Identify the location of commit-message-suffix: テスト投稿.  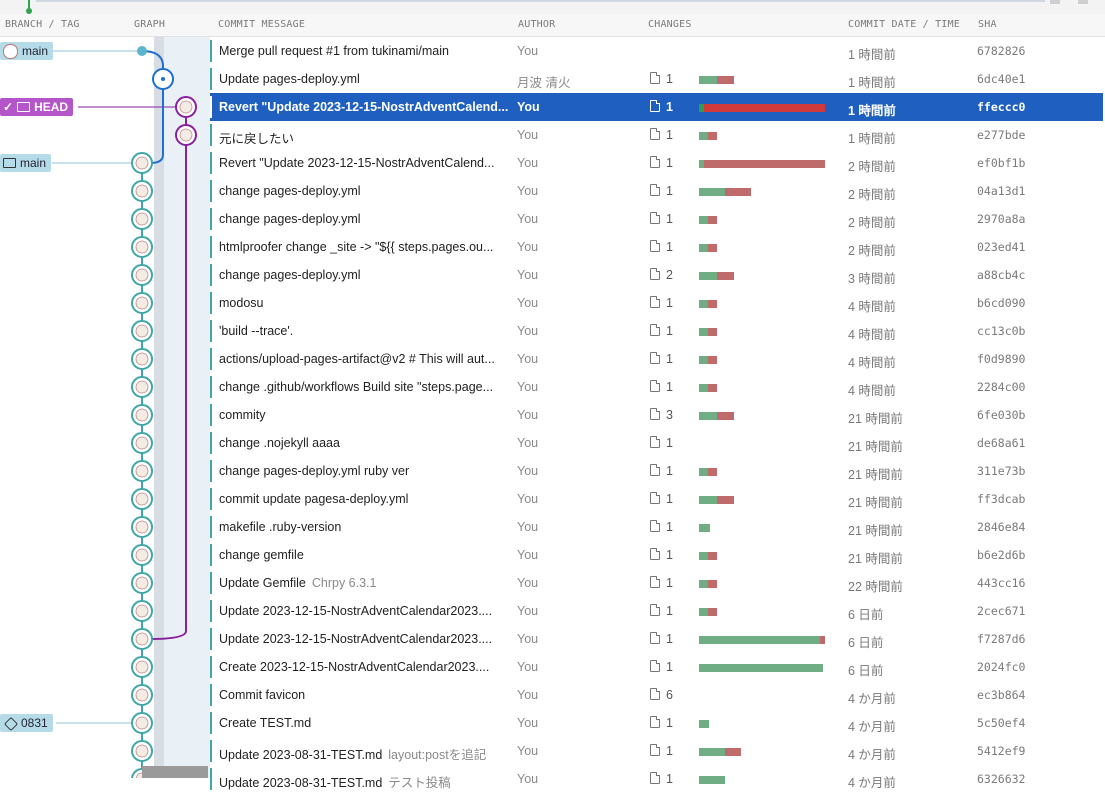
(419, 783).